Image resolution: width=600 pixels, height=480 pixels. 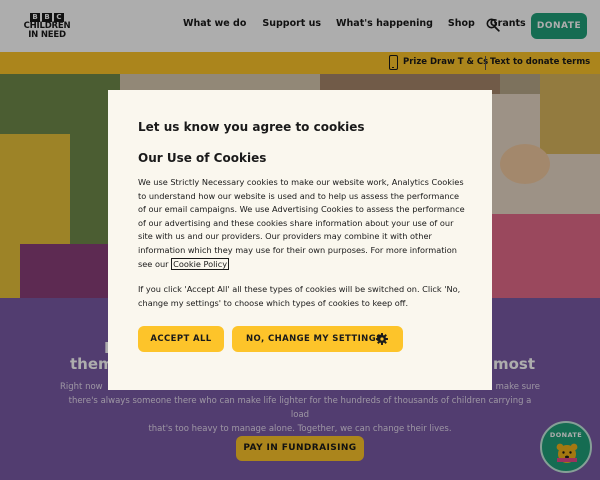 What do you see at coordinates (382, 339) in the screenshot?
I see `gear-icon` at bounding box center [382, 339].